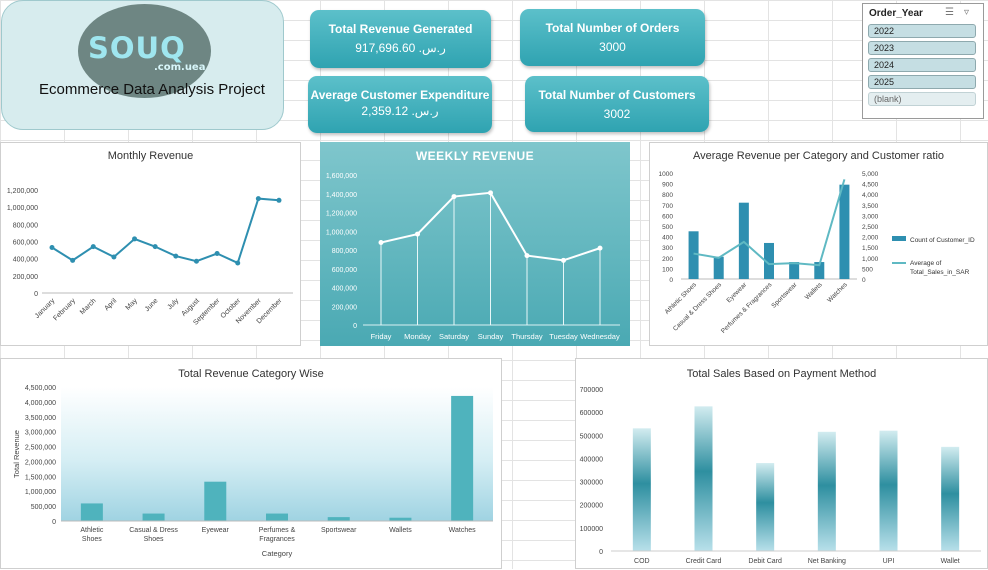 This screenshot has width=988, height=570. I want to click on x-tick-label: Debit Card, so click(765, 561).